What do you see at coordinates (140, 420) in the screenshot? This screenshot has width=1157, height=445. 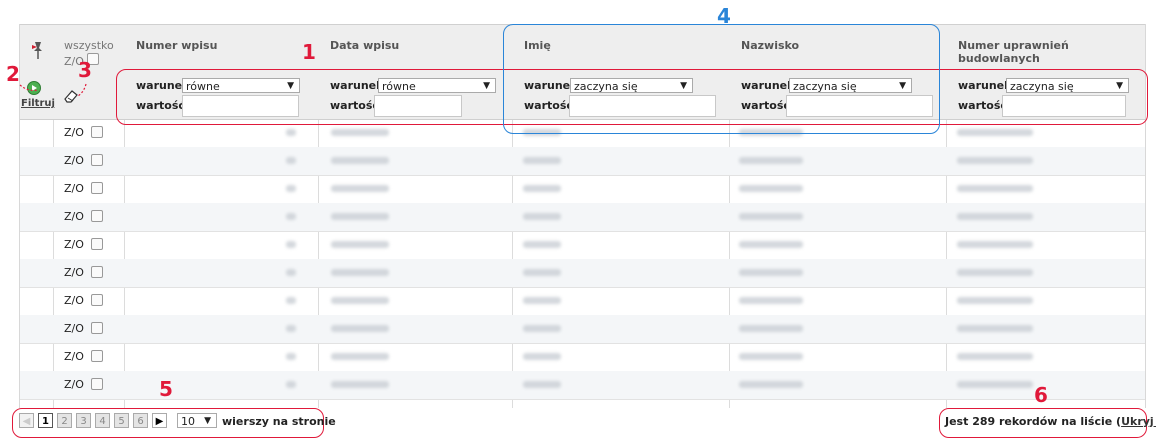 I see `page-6-button: 6` at bounding box center [140, 420].